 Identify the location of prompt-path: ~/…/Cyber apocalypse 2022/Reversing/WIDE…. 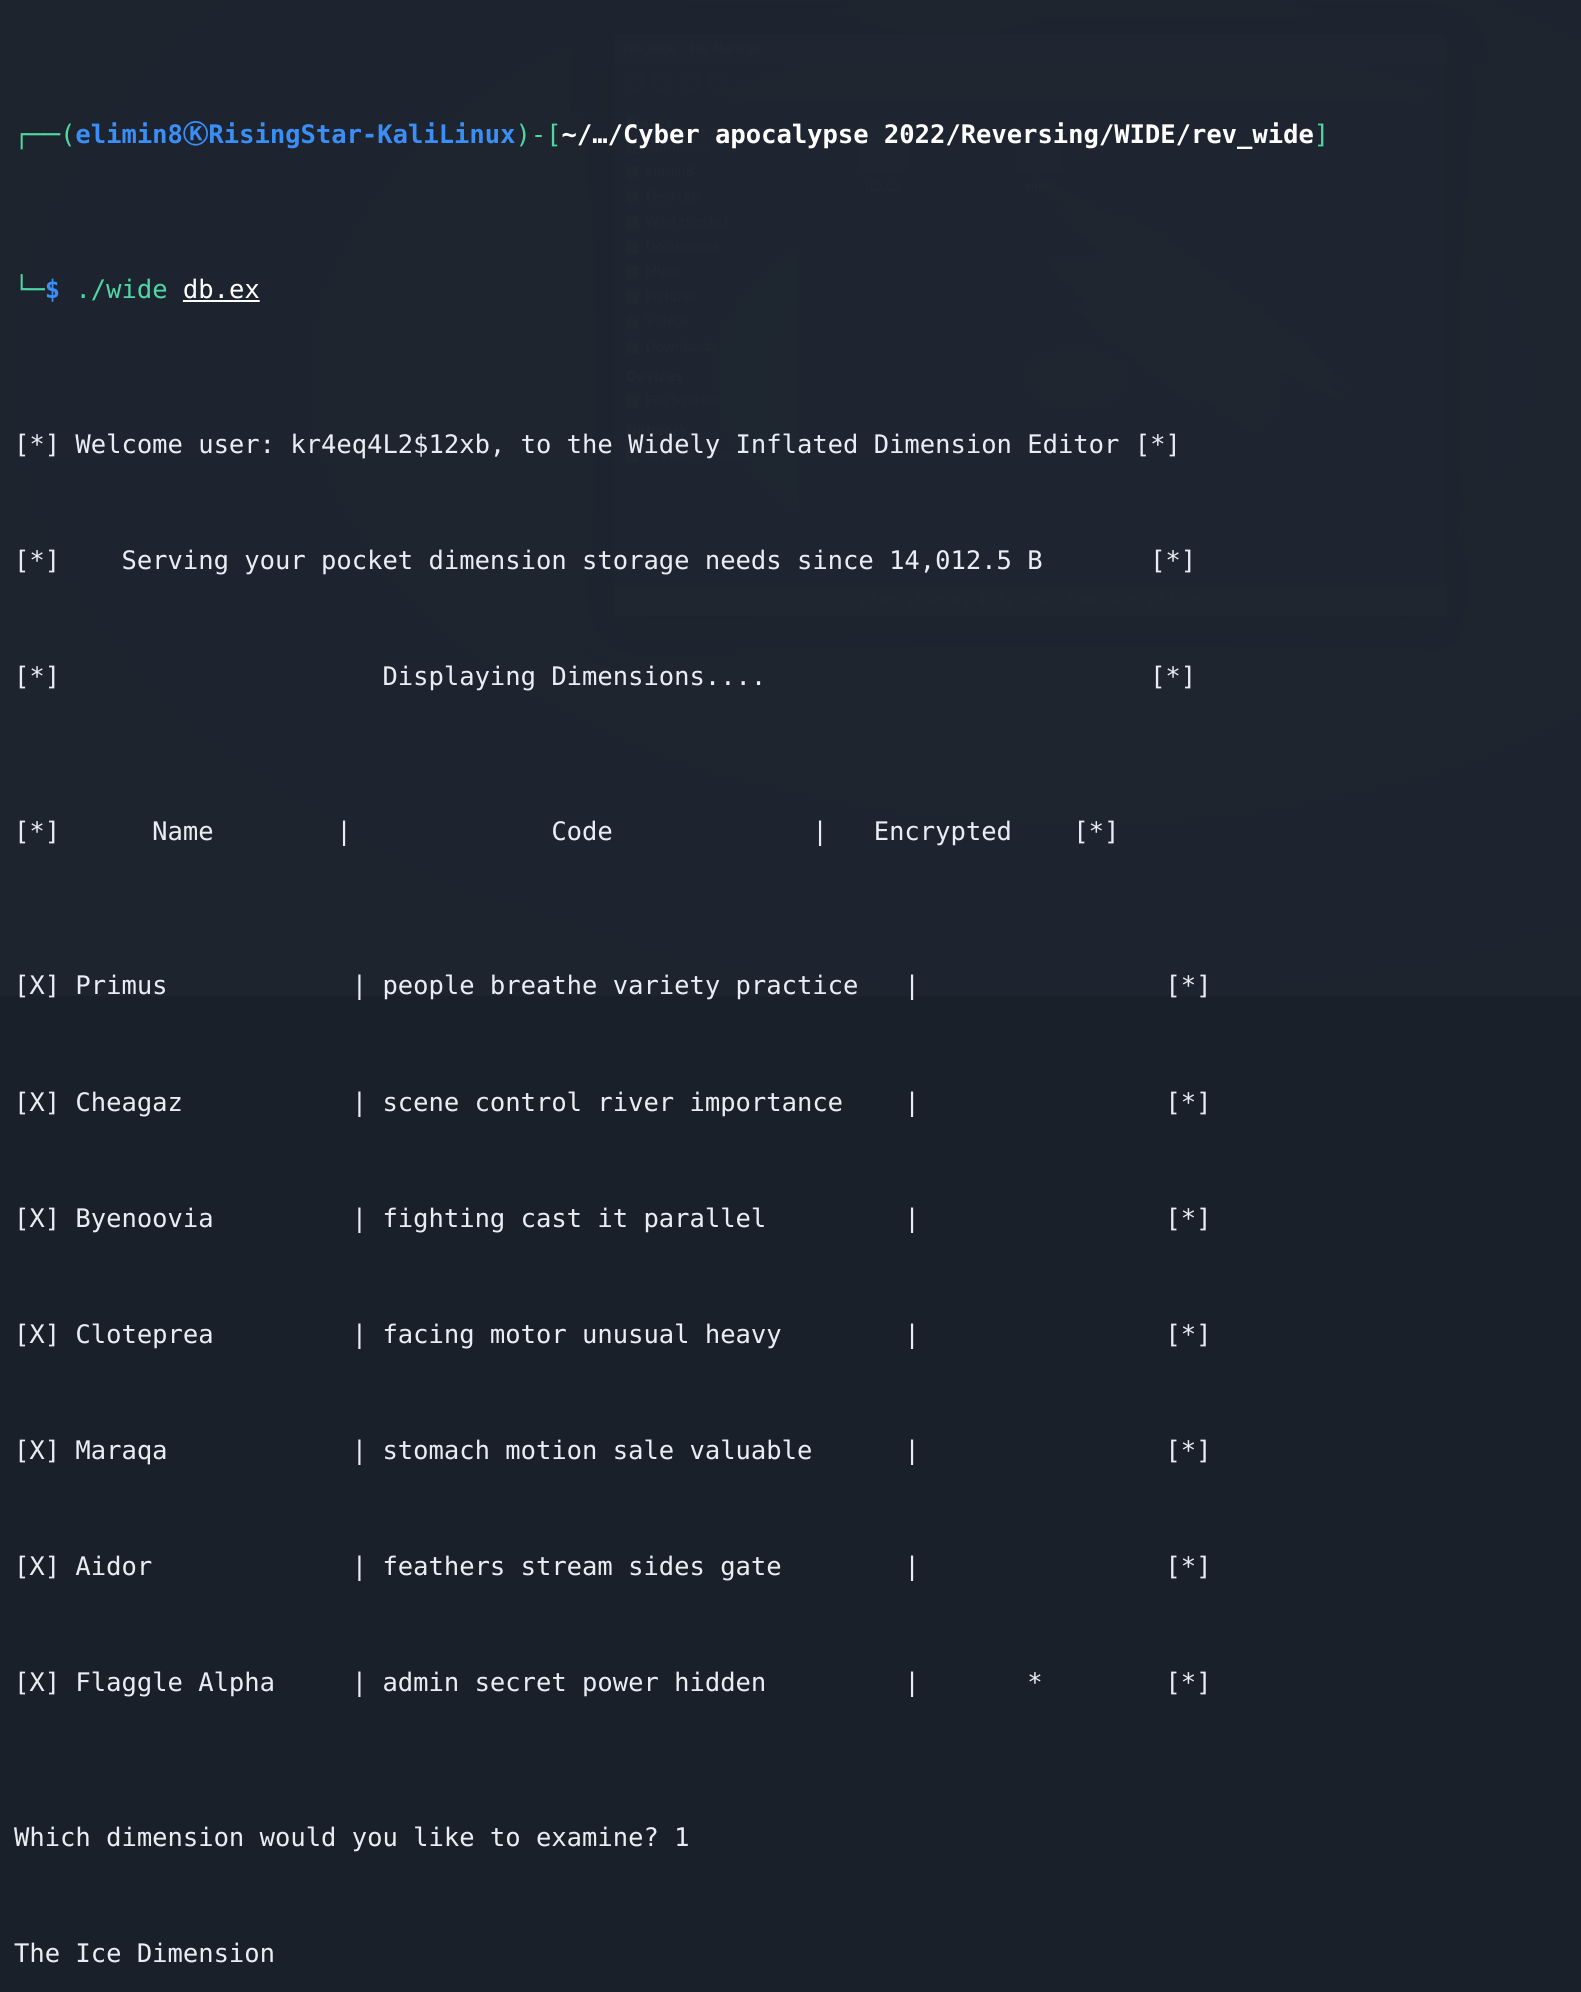
(938, 135).